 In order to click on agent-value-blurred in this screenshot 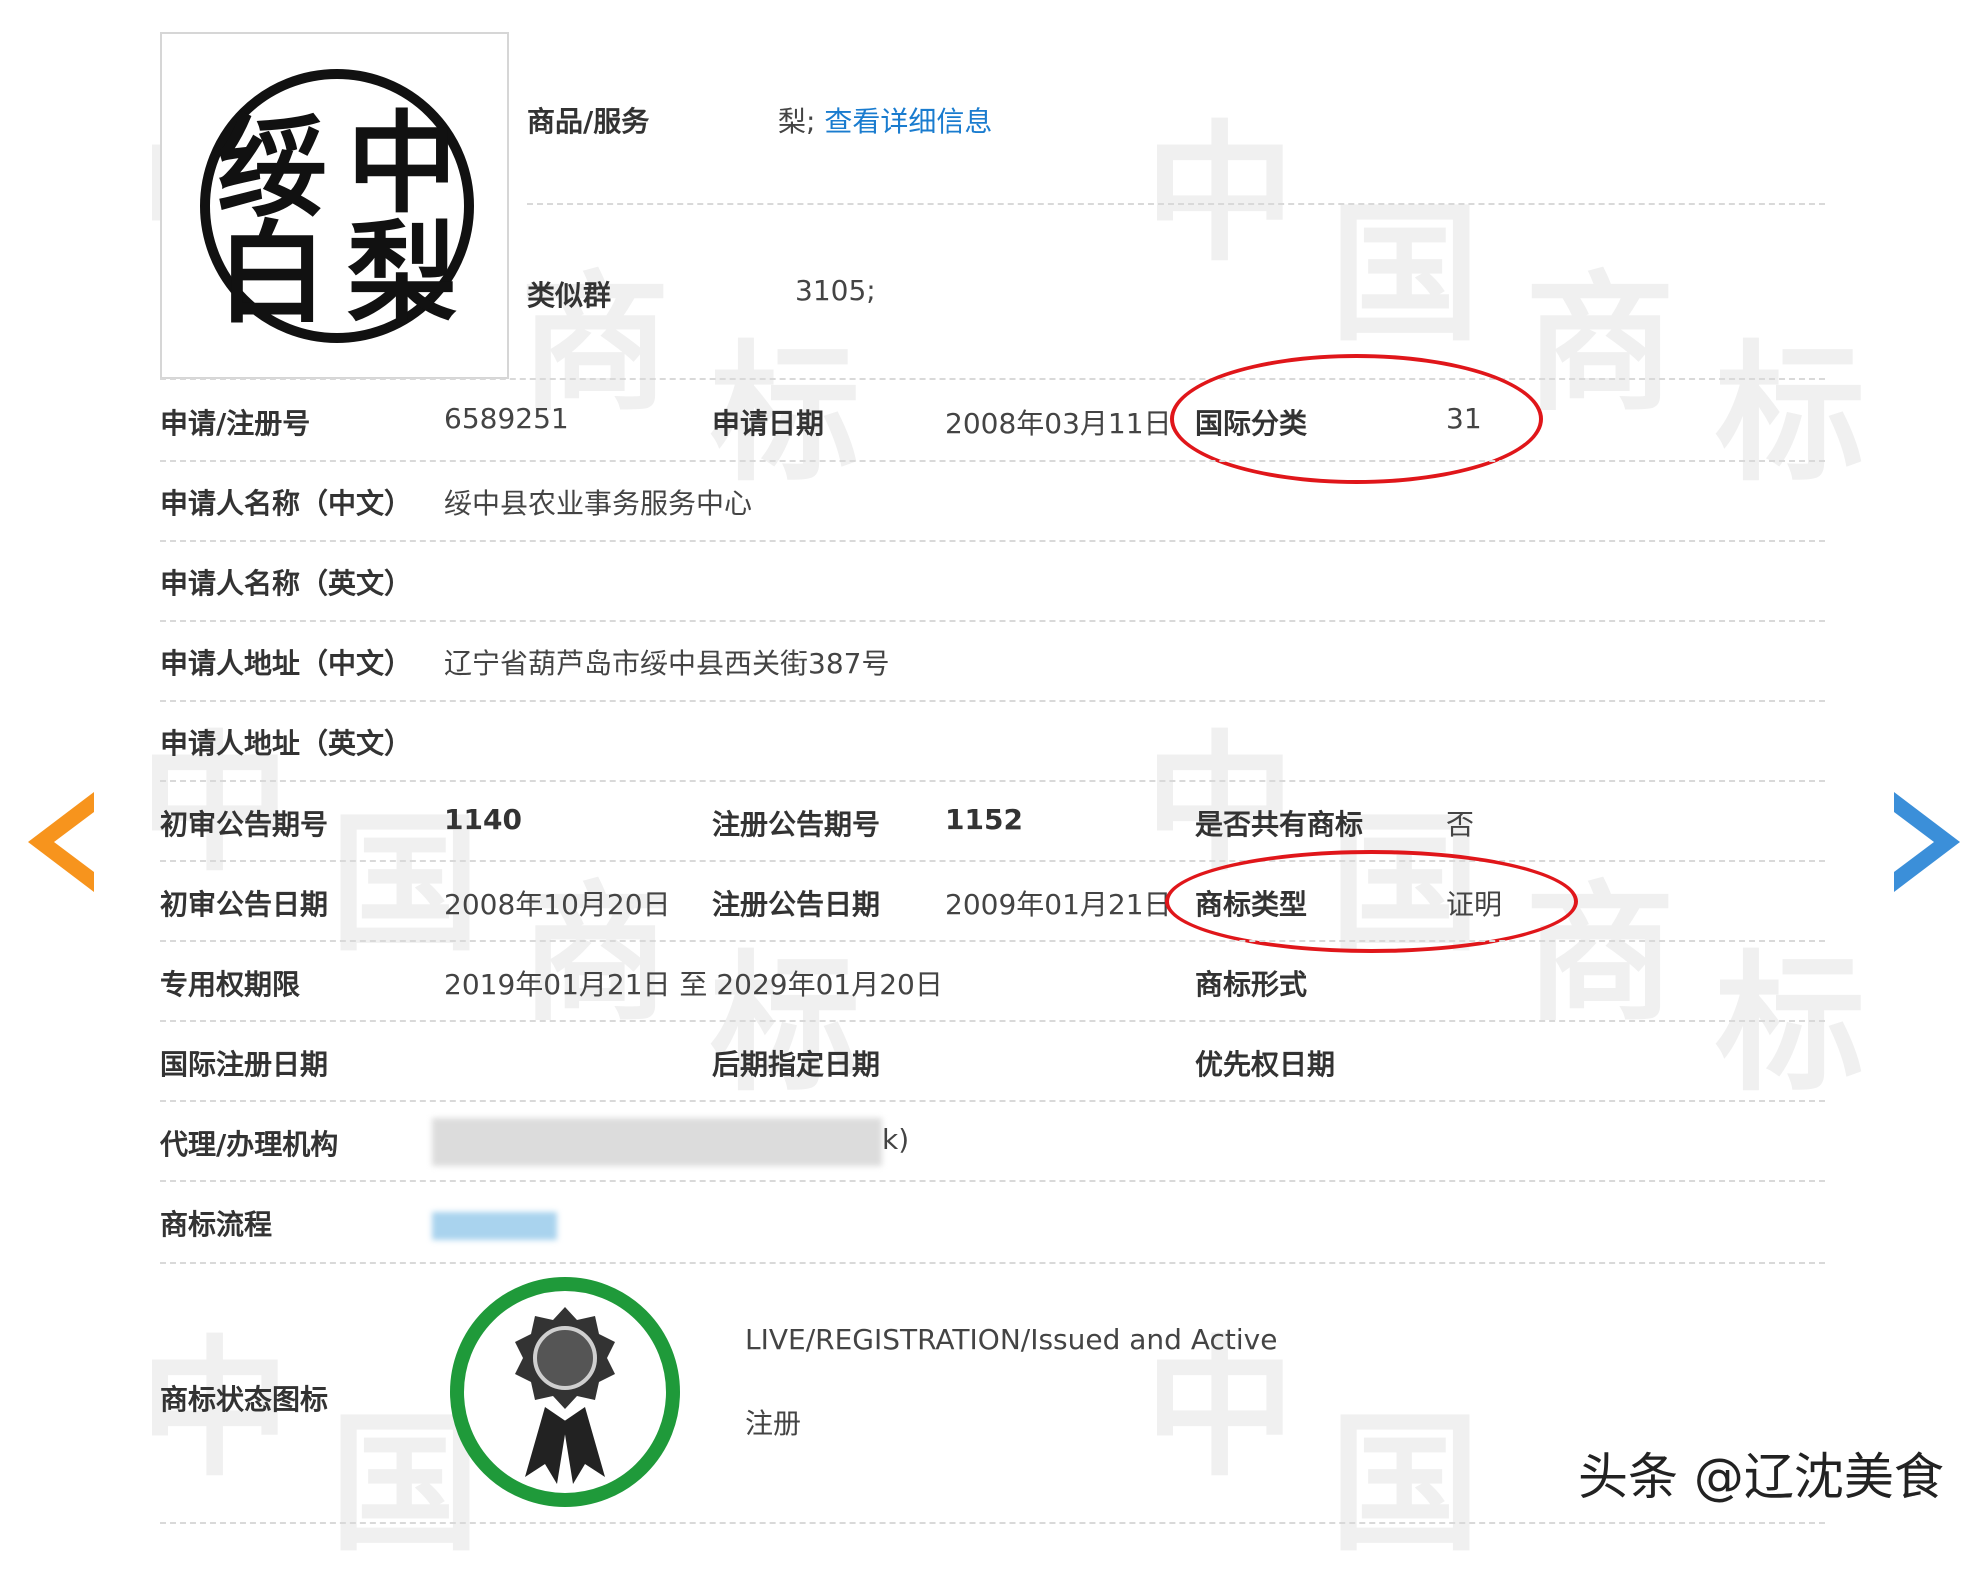, I will do `click(657, 1142)`.